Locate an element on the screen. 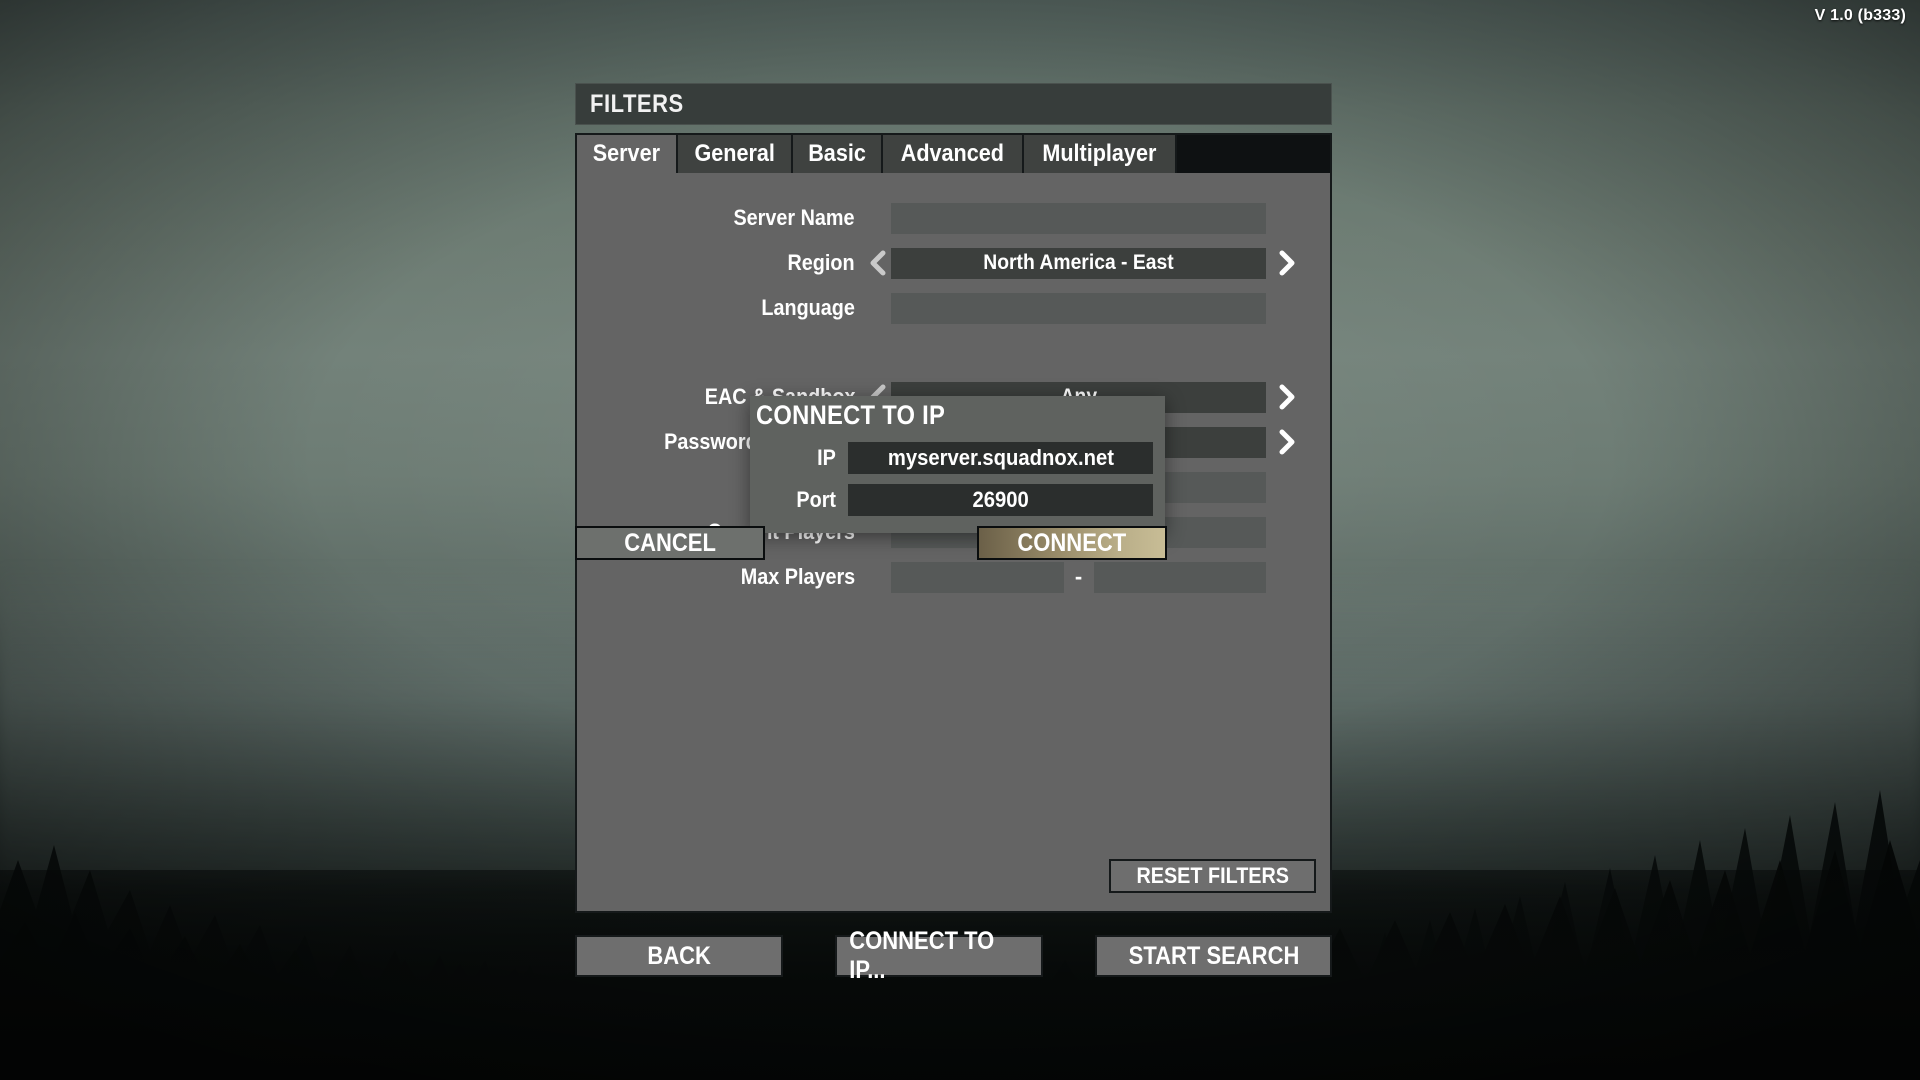  tab-advanced-label: Advanced is located at coordinates (952, 153).